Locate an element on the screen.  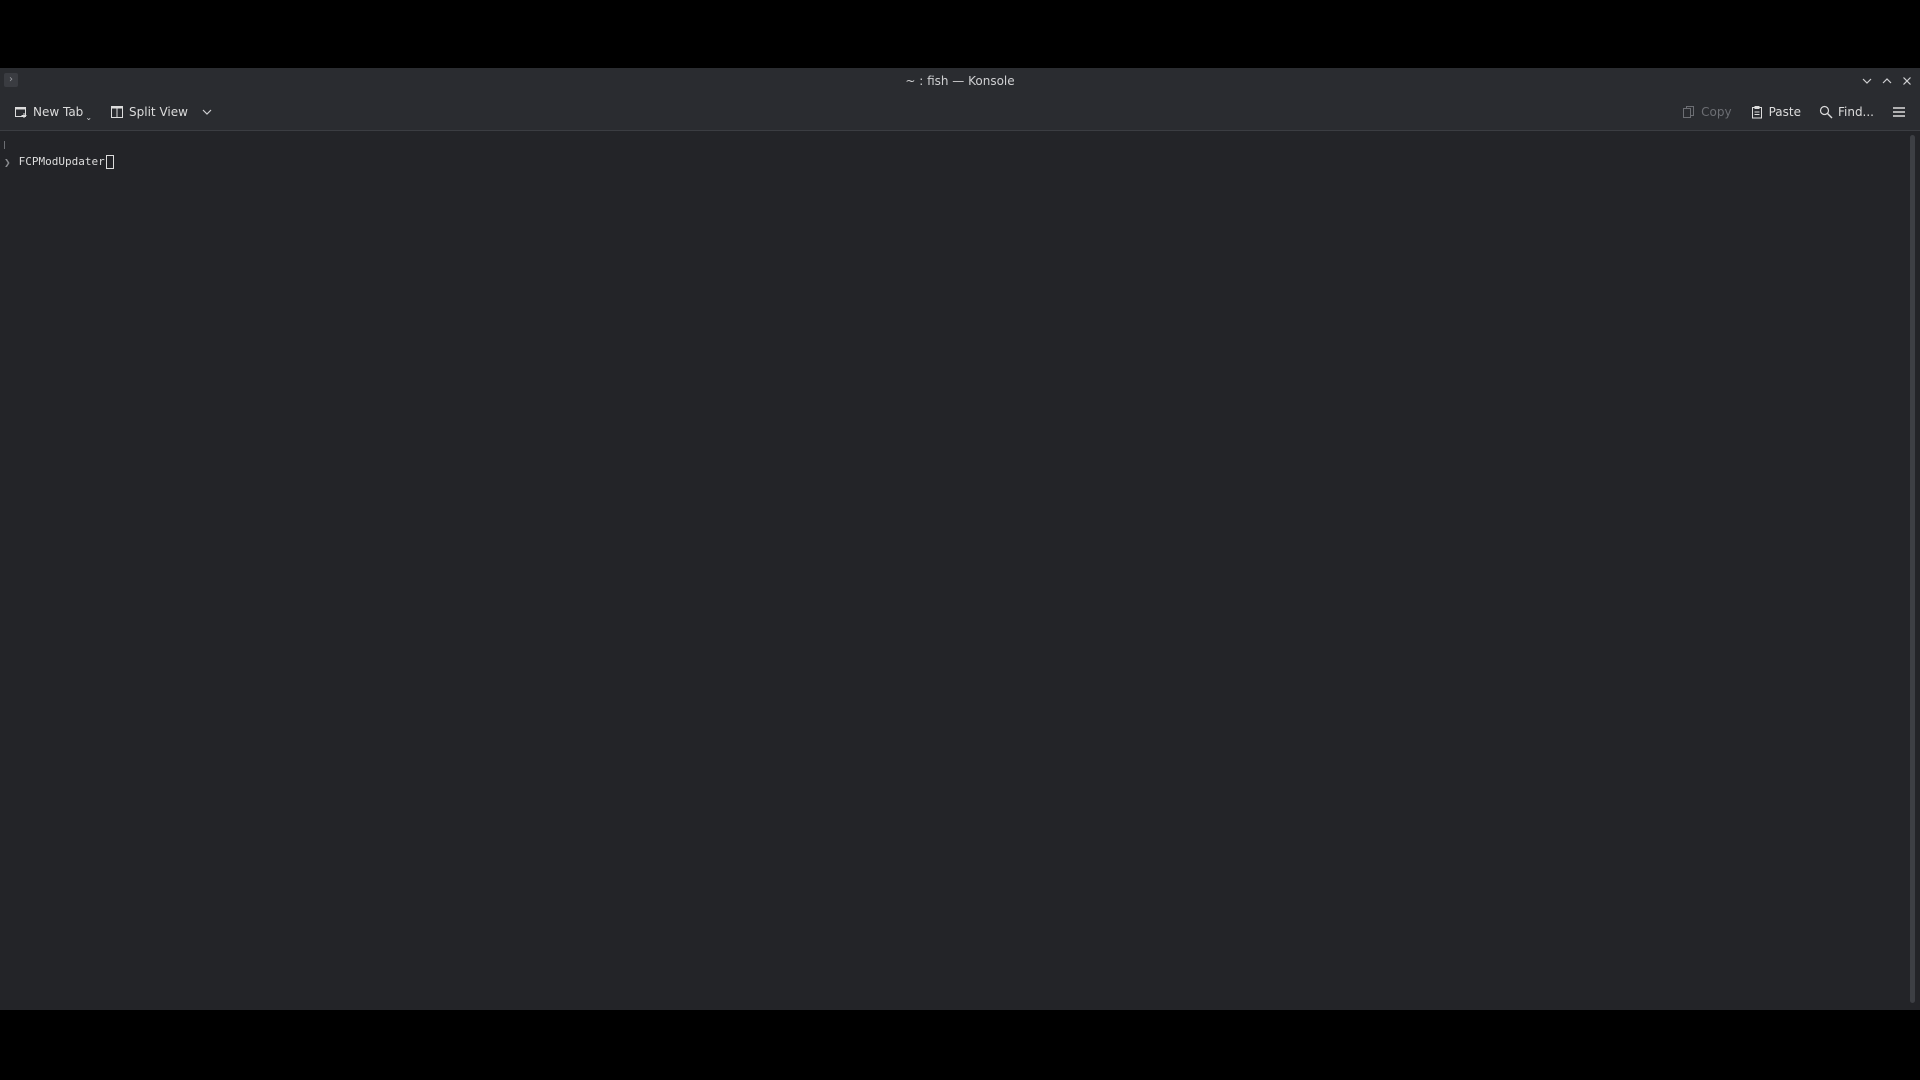
prompt-marker is located at coordinates (4, 145).